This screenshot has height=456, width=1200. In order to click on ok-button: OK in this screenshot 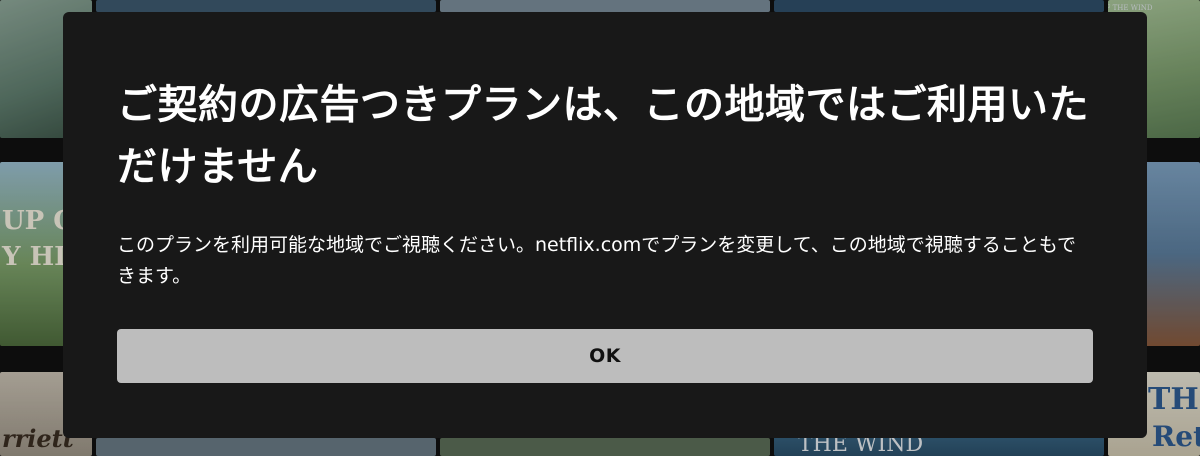, I will do `click(605, 356)`.